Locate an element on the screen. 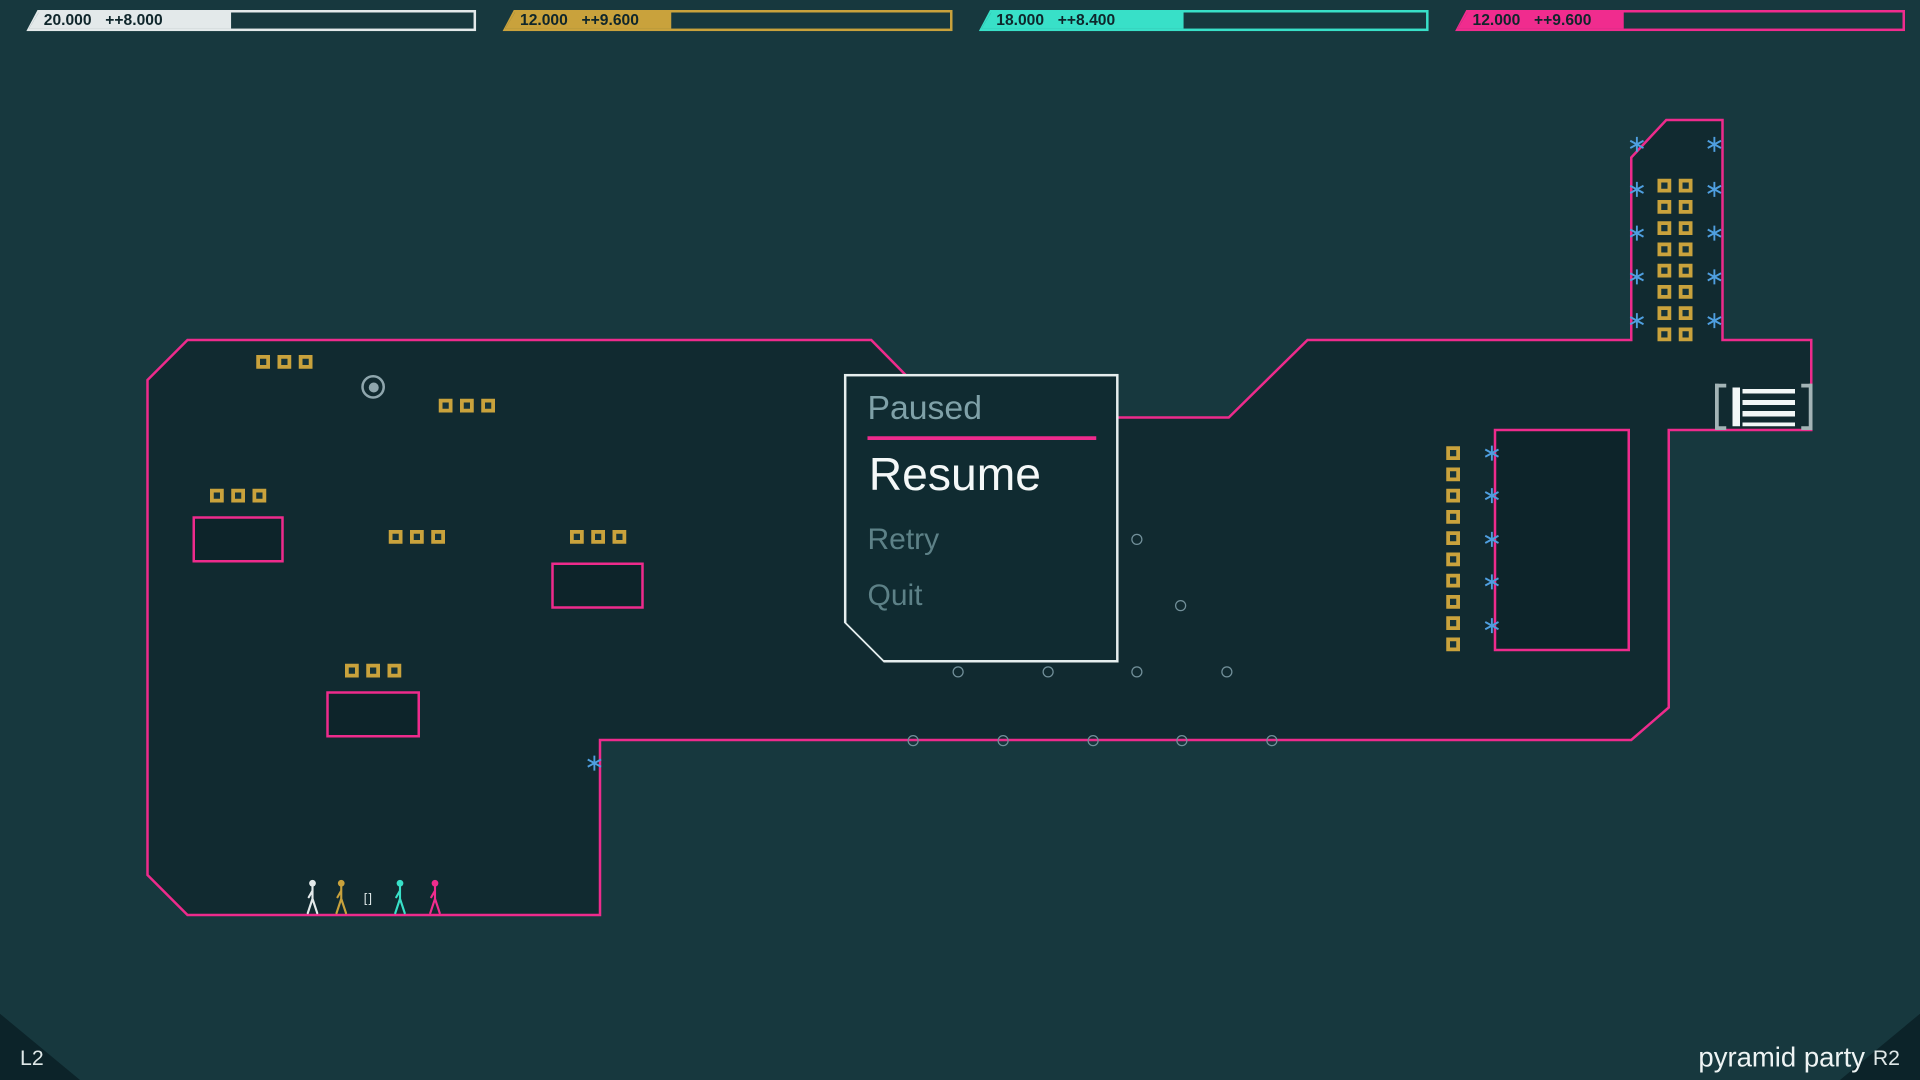 The image size is (1920, 1080). exit-door is located at coordinates (1764, 406).